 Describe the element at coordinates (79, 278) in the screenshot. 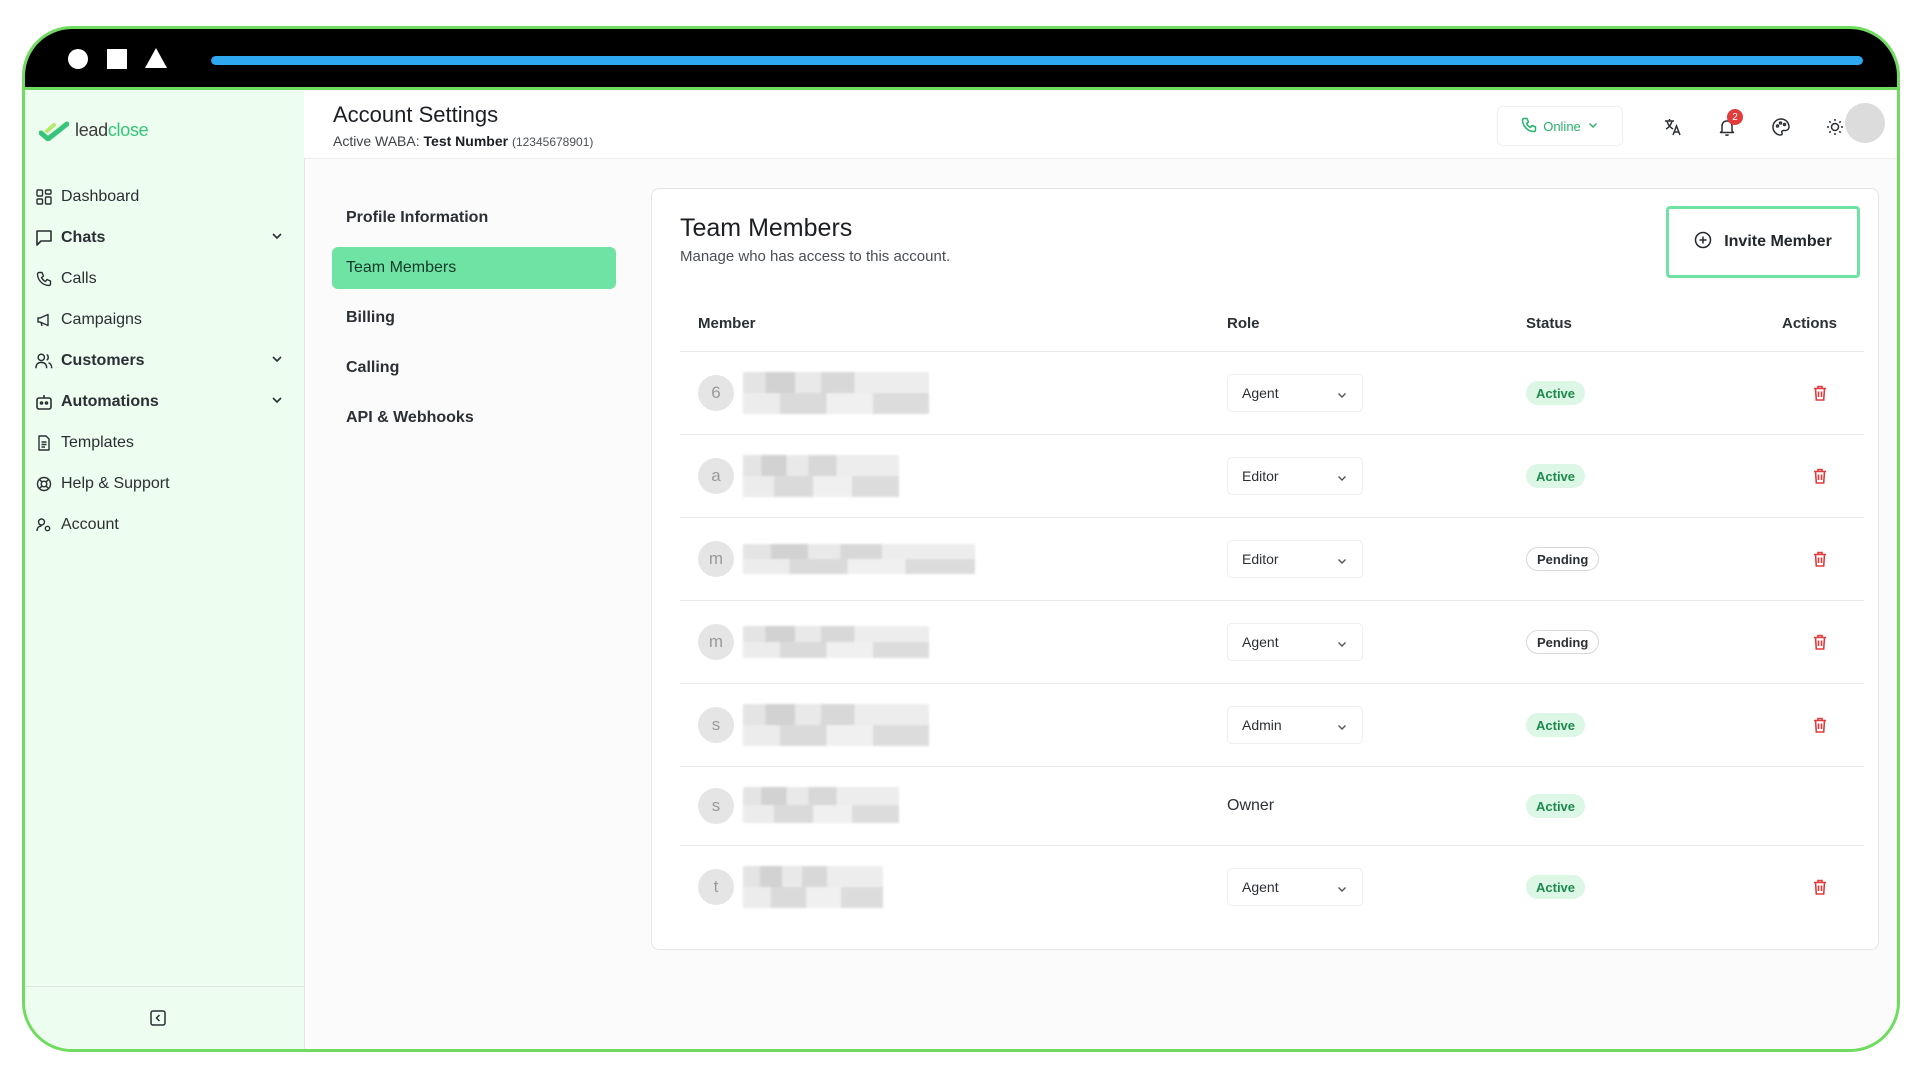

I see `sidebar-item-label: Calls` at that location.